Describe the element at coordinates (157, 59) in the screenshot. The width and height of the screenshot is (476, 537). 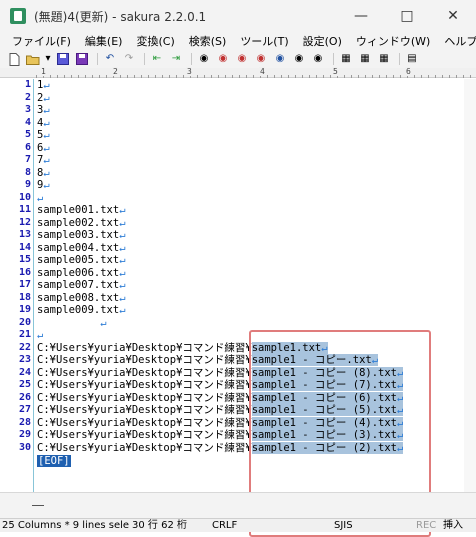
I see `jump-back-icon: ⇤` at that location.